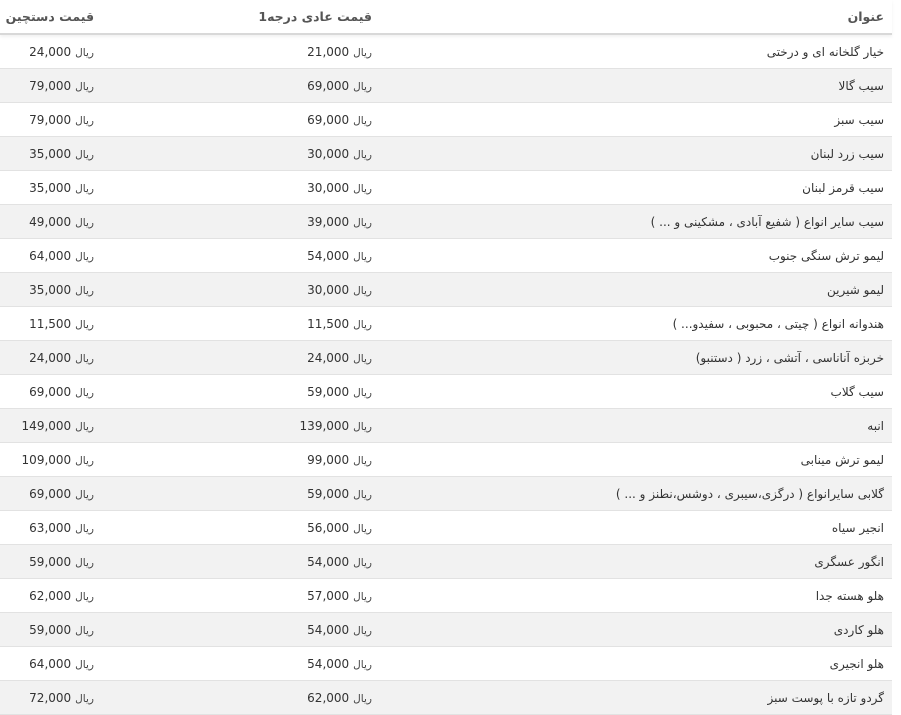 This screenshot has width=901, height=715. What do you see at coordinates (855, 289) in the screenshot?
I see `row-title: لیمو شیرین` at bounding box center [855, 289].